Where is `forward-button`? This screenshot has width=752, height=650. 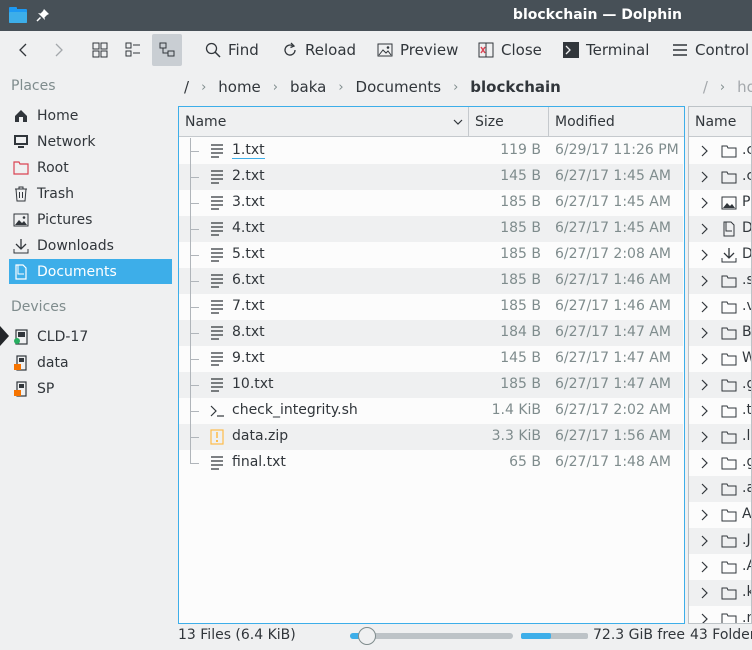 forward-button is located at coordinates (58, 50).